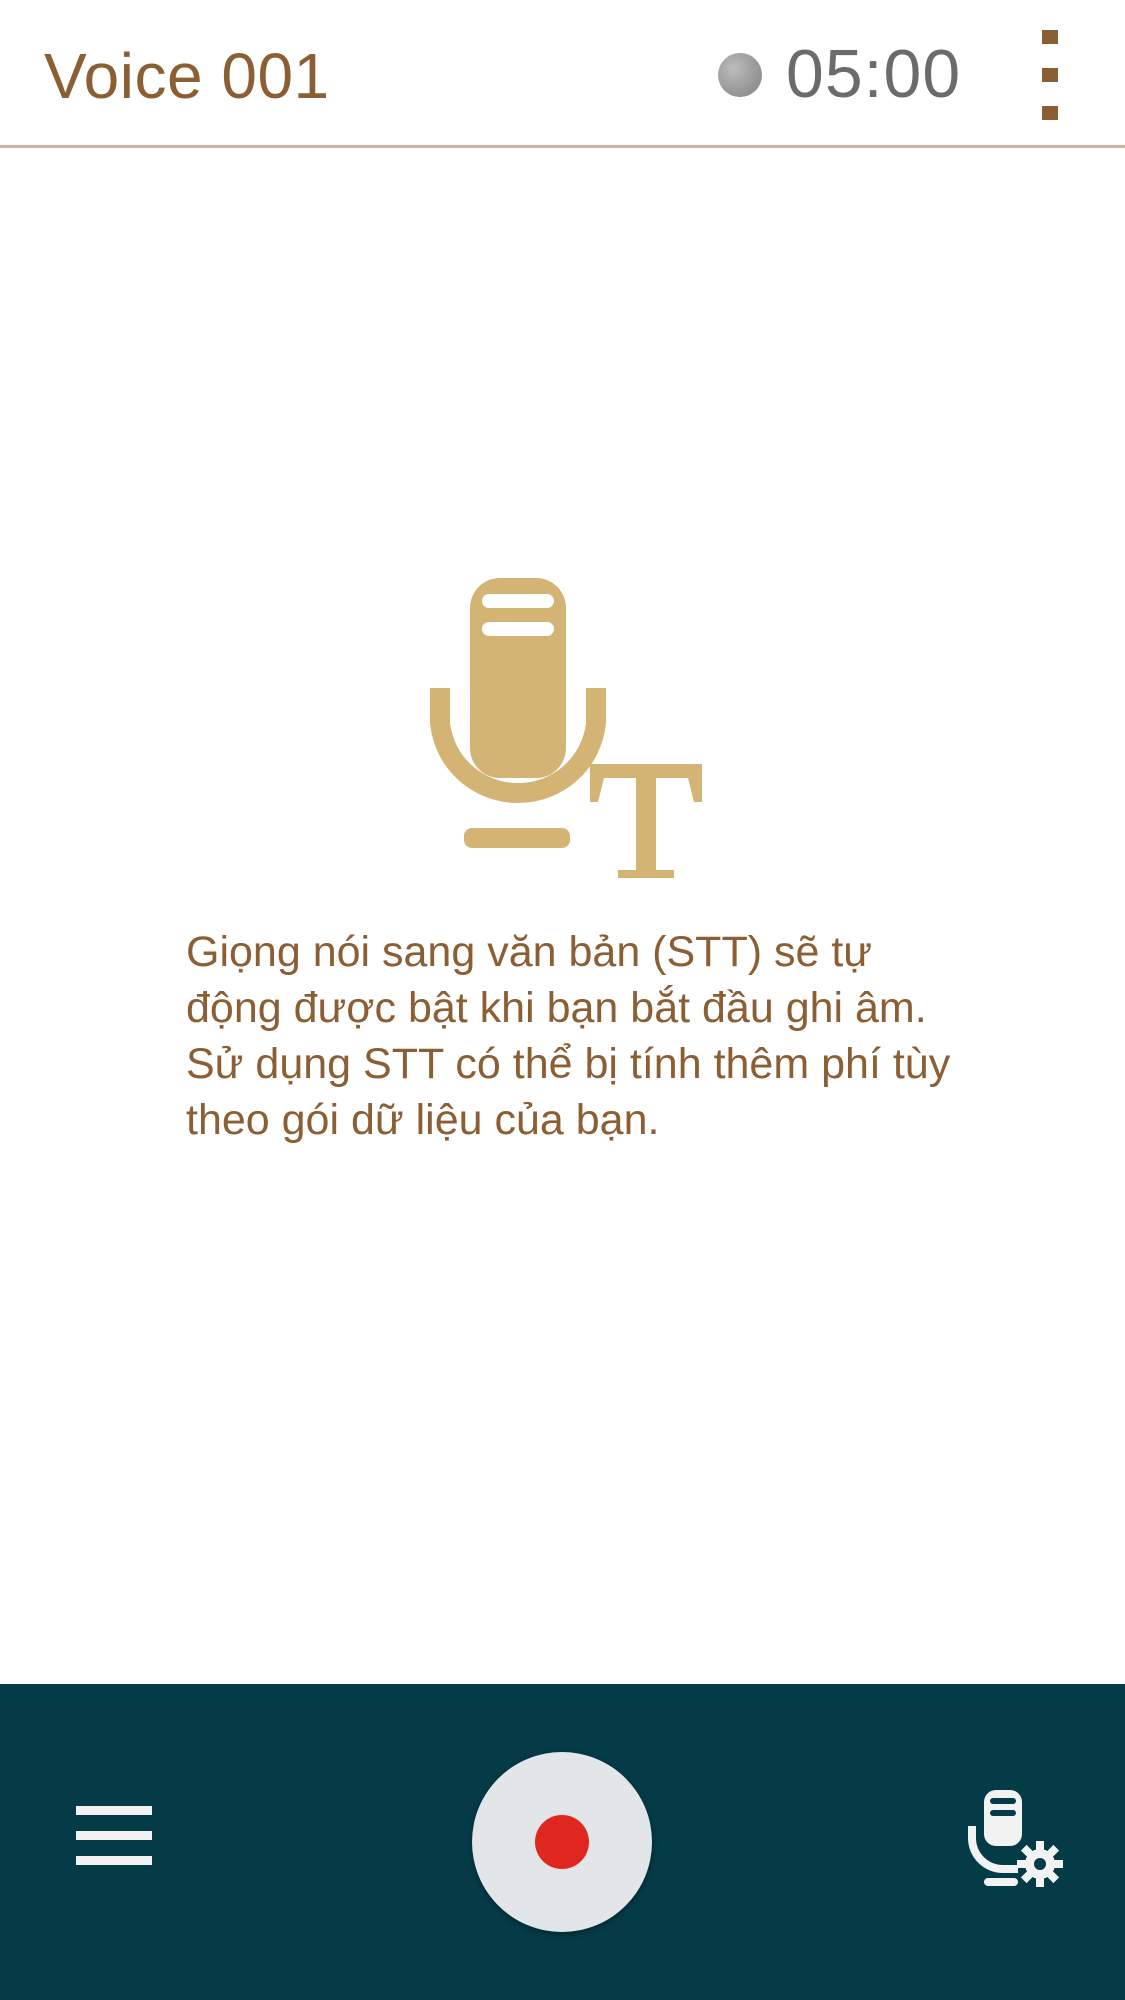  What do you see at coordinates (562, 74) in the screenshot?
I see `app-header: Voice 001 05:00` at bounding box center [562, 74].